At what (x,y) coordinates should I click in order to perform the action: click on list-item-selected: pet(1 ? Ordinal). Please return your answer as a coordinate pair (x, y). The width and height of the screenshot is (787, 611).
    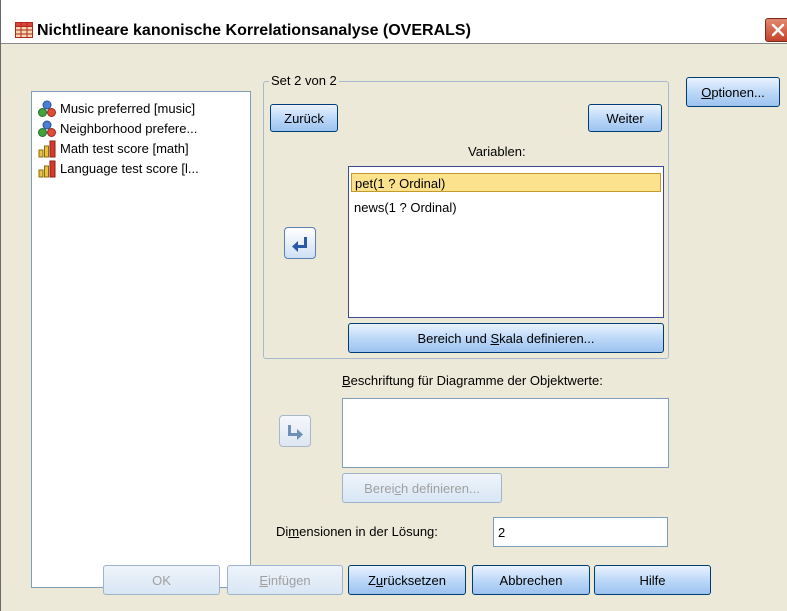
    Looking at the image, I should click on (506, 182).